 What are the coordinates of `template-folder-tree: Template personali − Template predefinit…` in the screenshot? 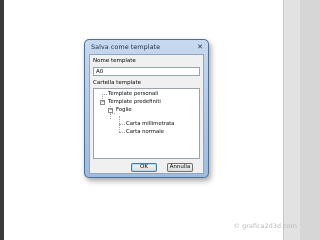 It's located at (146, 123).